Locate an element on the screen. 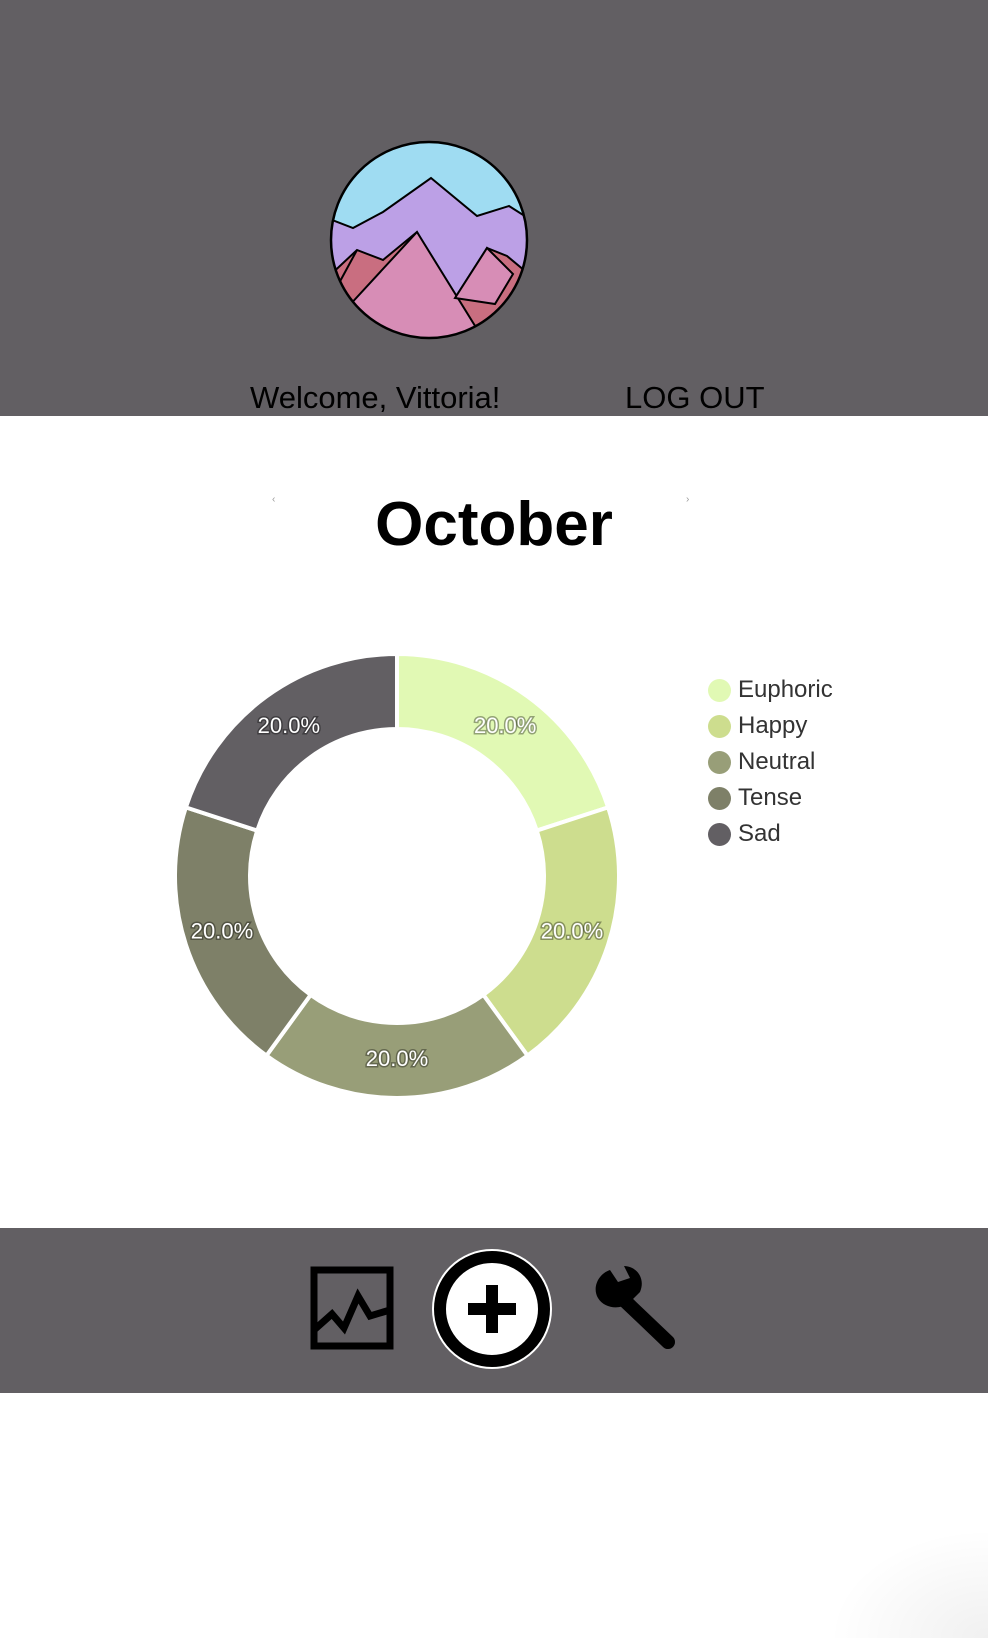 The image size is (988, 1638). legend-item-neutral: Neutral is located at coordinates (770, 762).